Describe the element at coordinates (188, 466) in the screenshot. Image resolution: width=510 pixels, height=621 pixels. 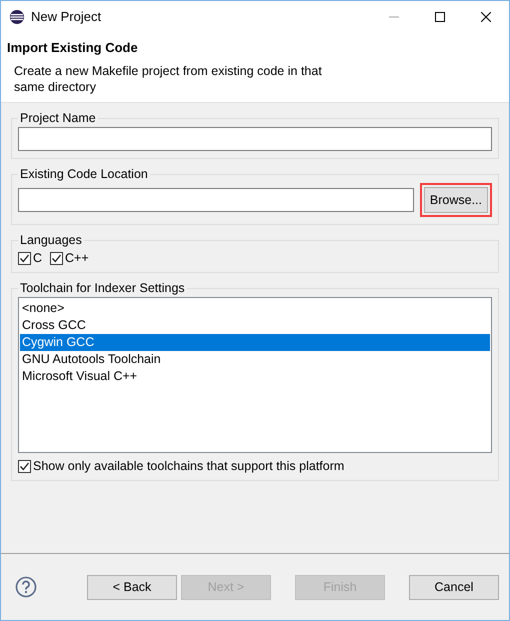
I see `checkbox-label: Show only available toolchains that support this platform` at that location.